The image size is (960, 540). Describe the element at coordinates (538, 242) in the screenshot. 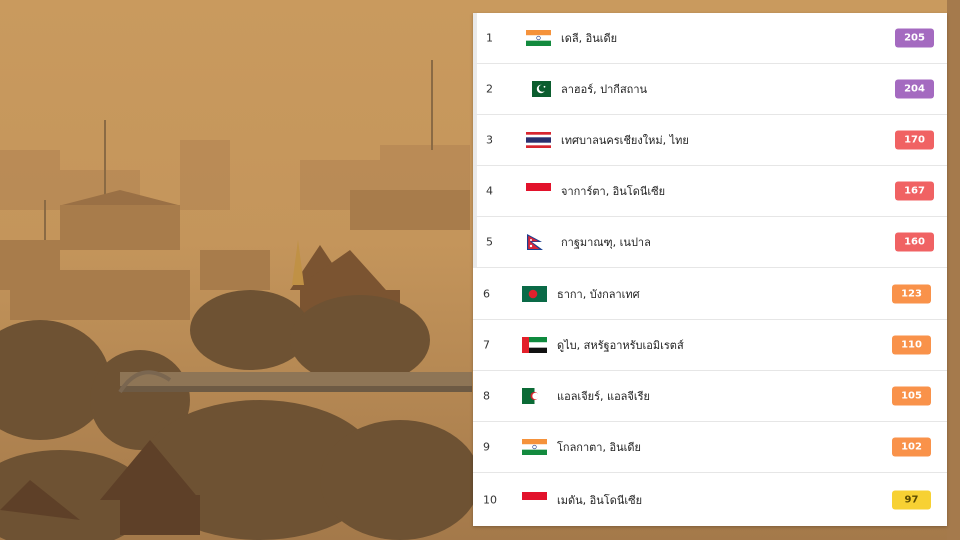

I see `nepal-flag-icon` at that location.